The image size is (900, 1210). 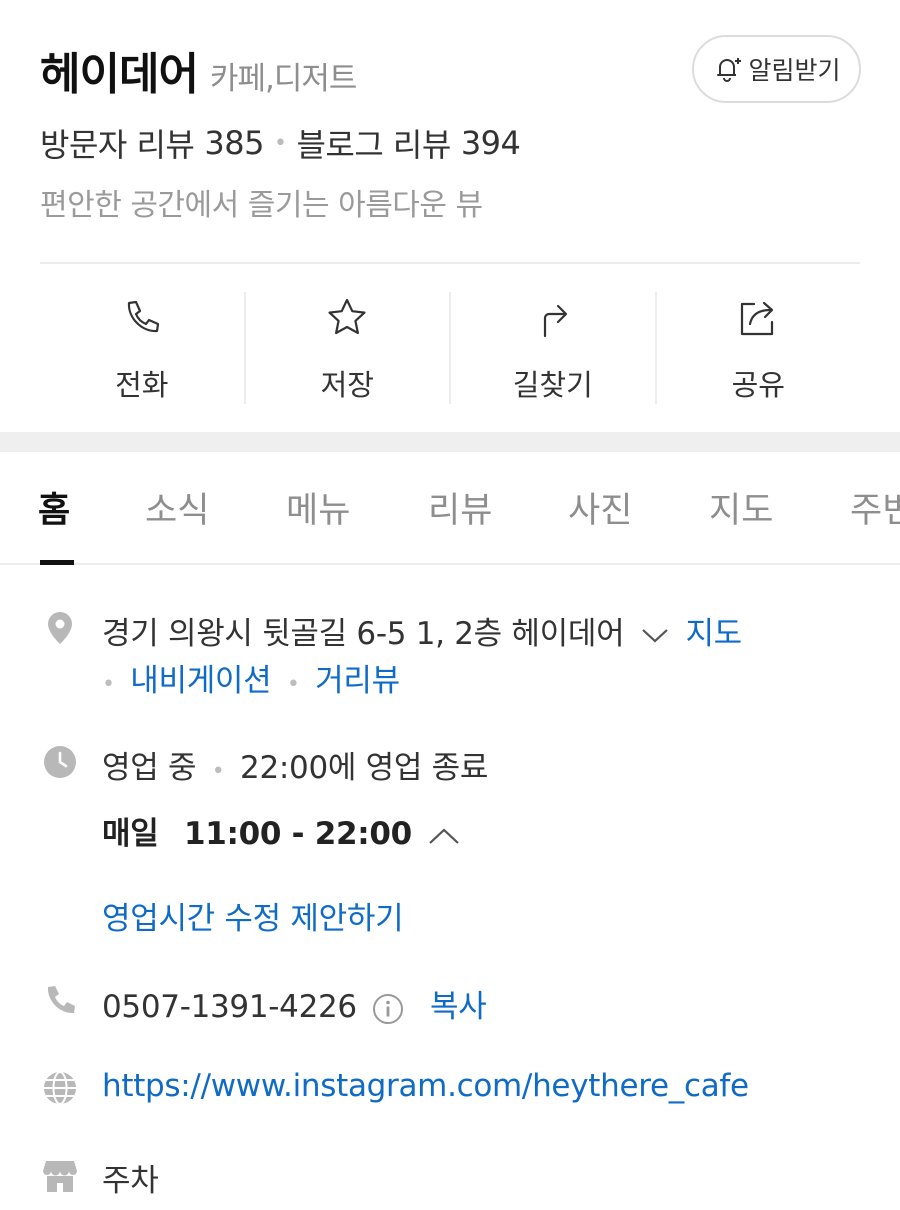 I want to click on hours-day: 매일, so click(x=130, y=834).